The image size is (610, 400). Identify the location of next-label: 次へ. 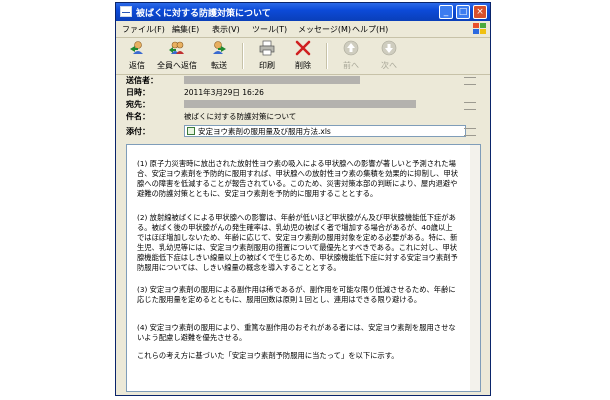
(389, 65).